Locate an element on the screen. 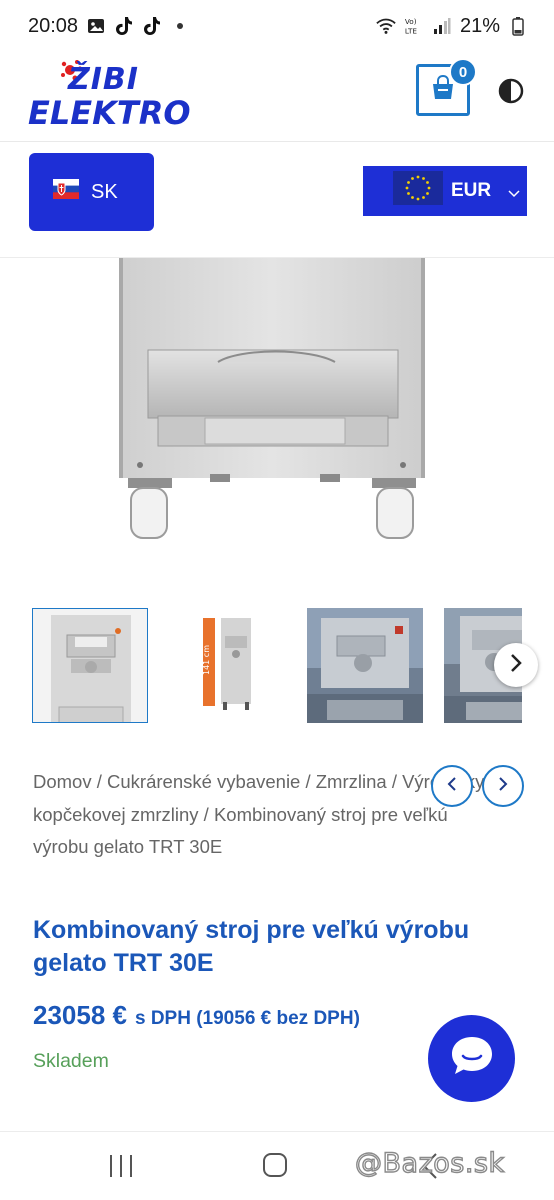 This screenshot has width=554, height=1200. logo-text-bottom: ELEKTRO is located at coordinates (109, 113).